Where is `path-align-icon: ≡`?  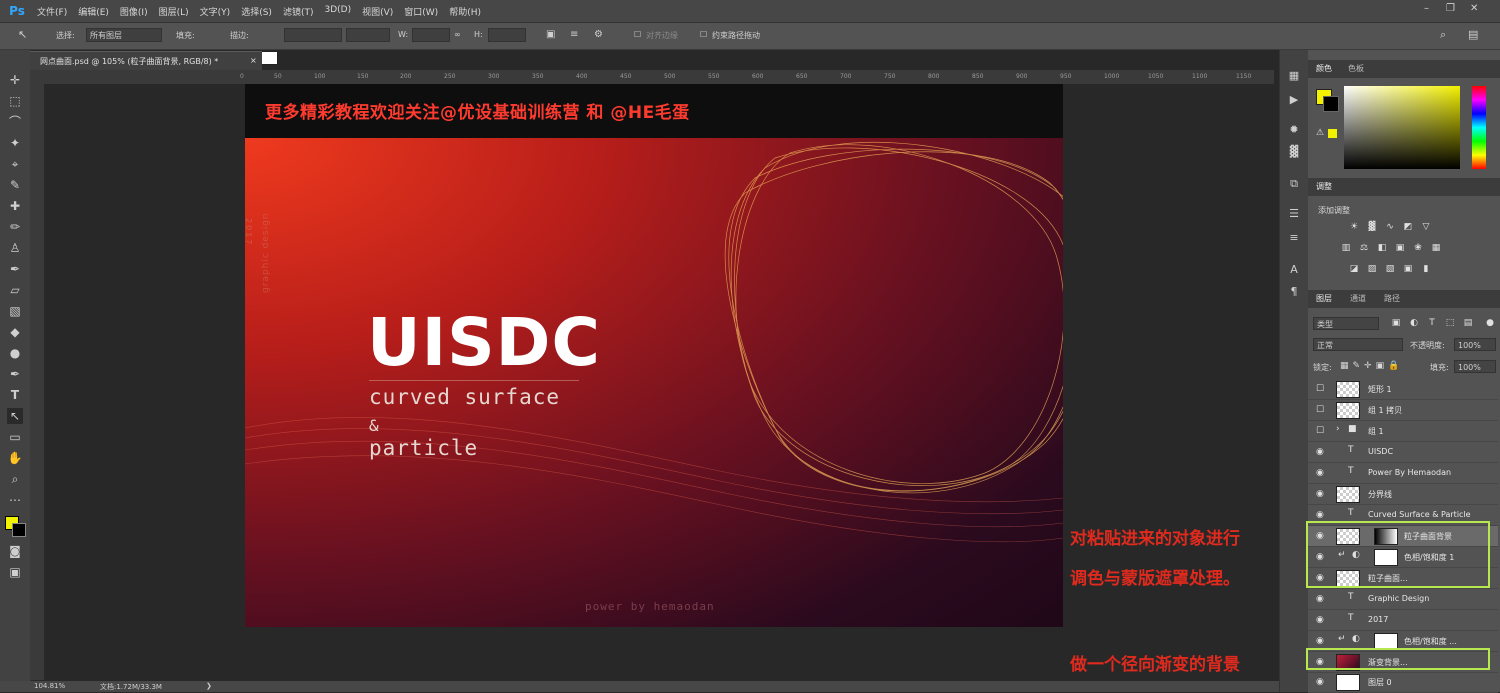
path-align-icon: ≡ is located at coordinates (574, 34).